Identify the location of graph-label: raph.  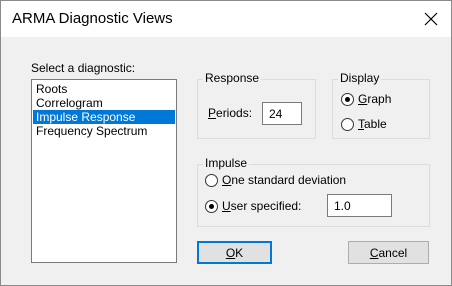
(379, 99).